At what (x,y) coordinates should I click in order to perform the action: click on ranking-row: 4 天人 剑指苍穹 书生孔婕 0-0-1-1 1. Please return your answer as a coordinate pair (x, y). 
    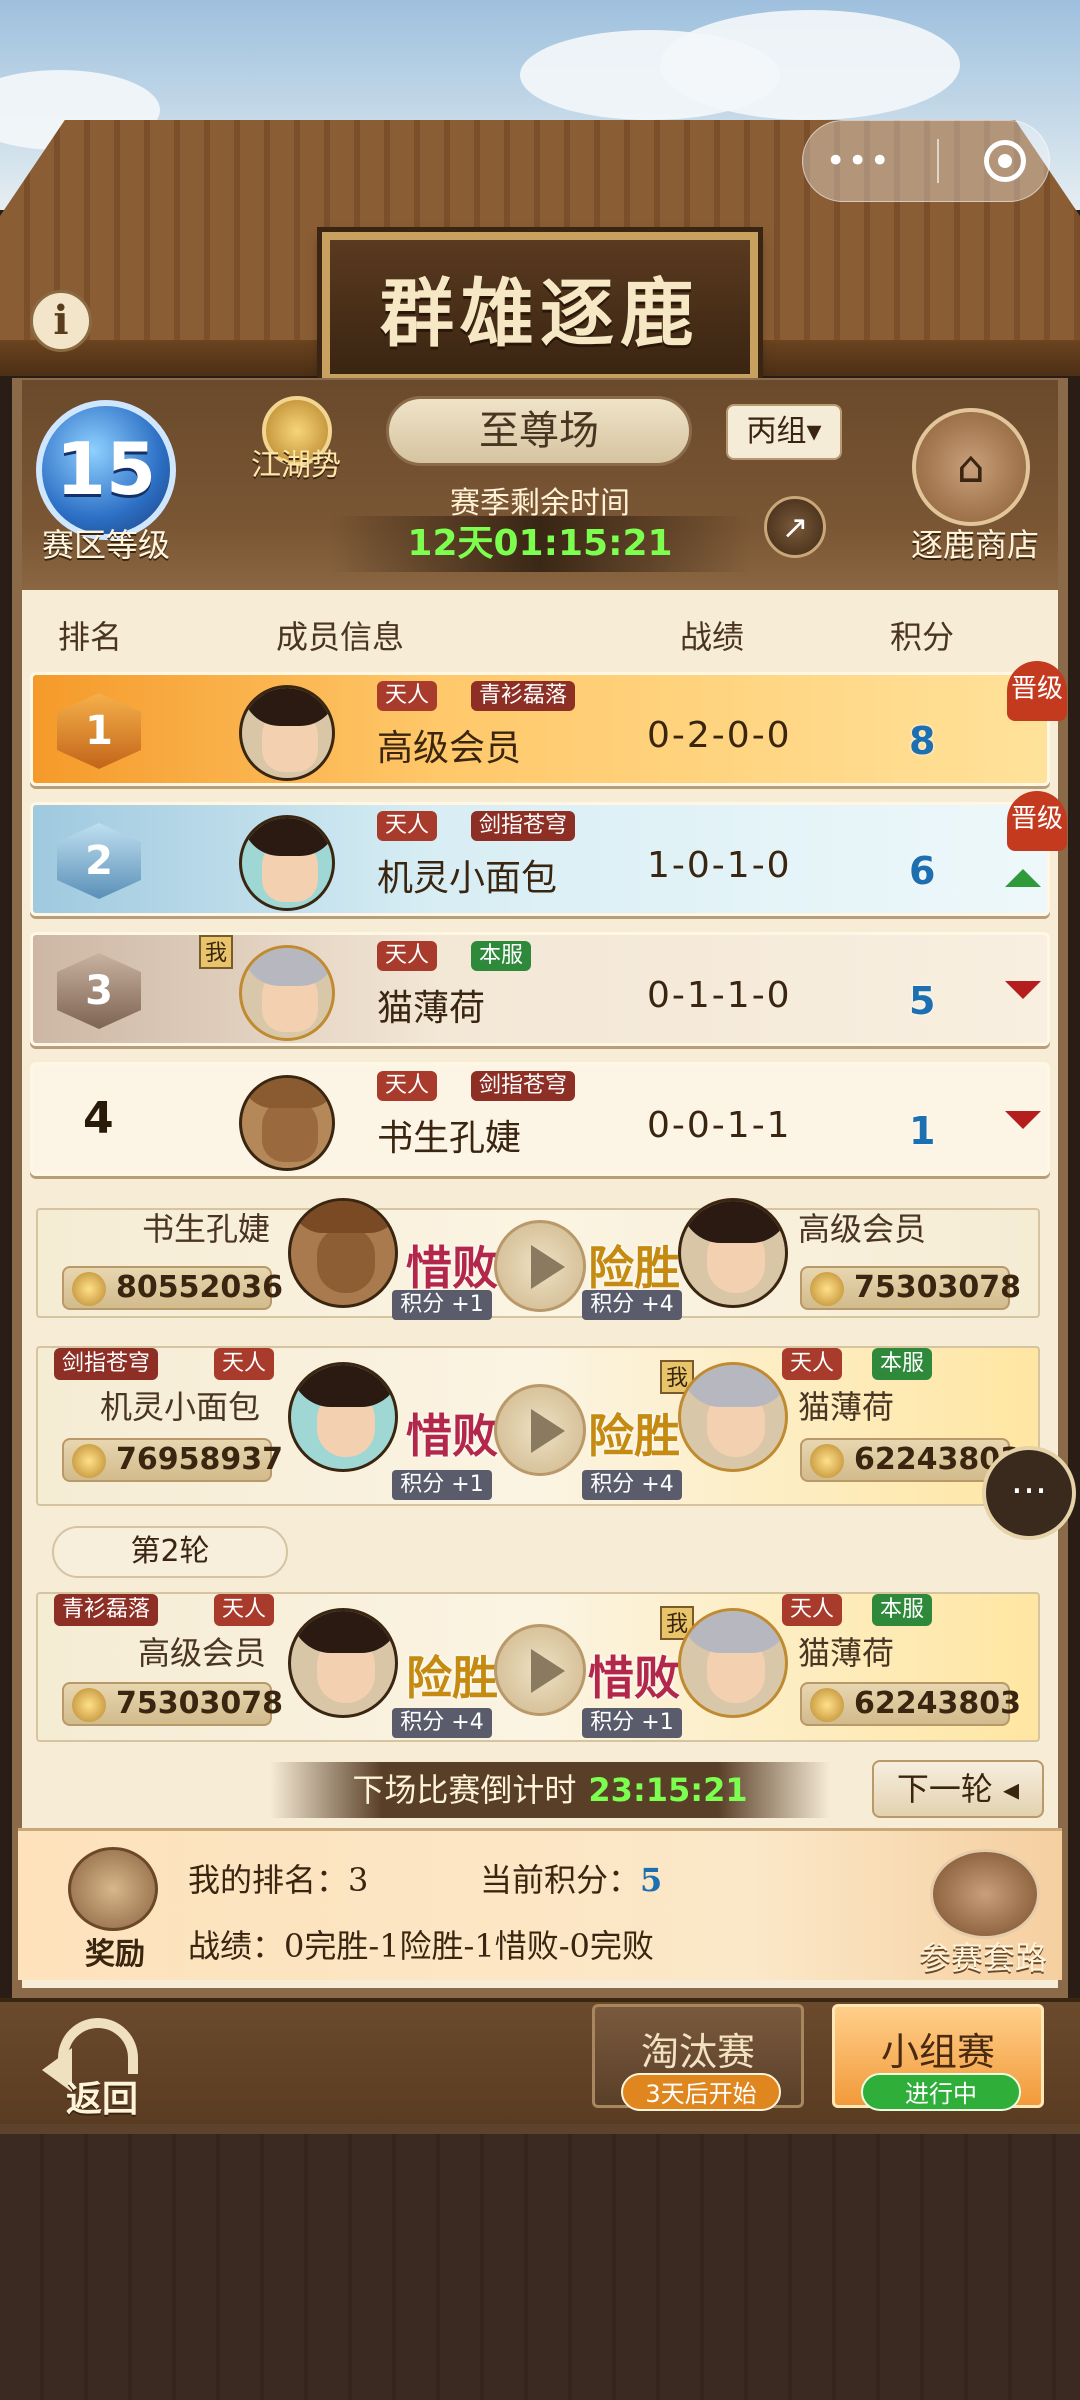
    Looking at the image, I should click on (540, 1119).